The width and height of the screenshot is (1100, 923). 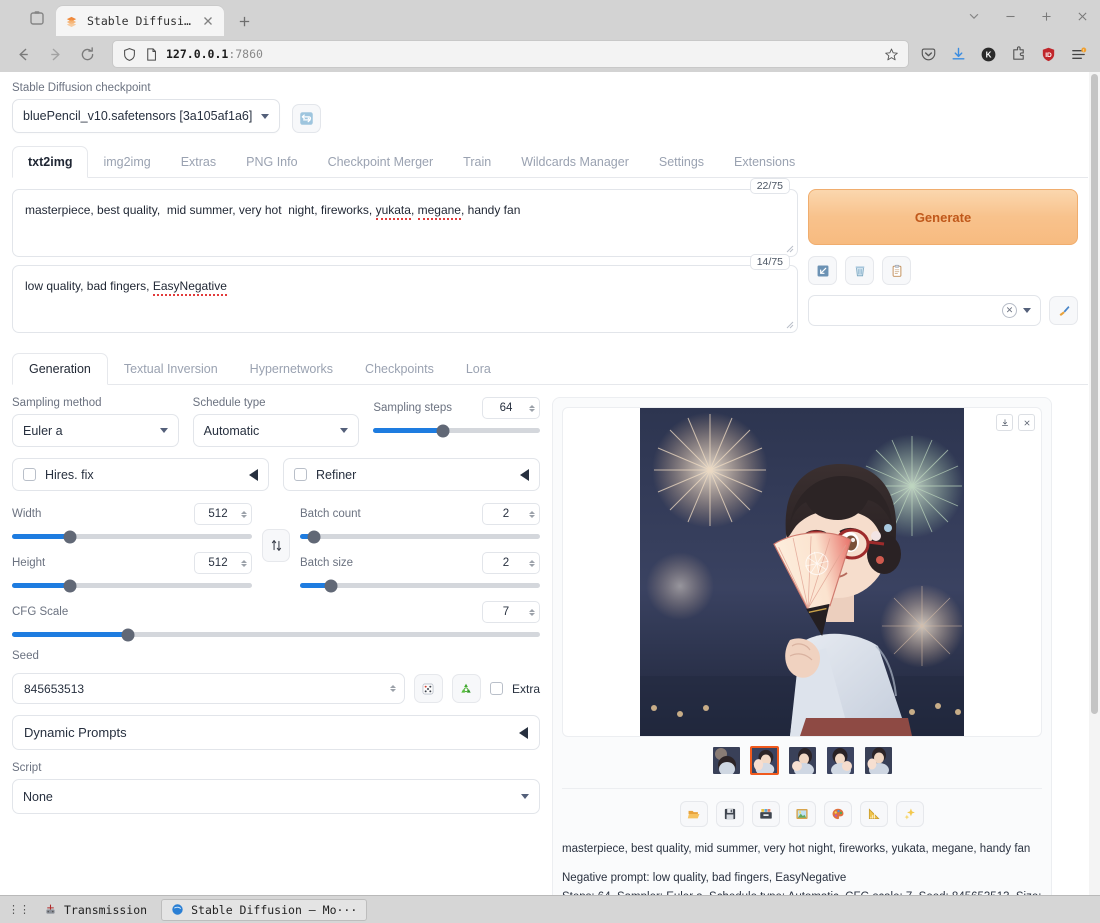 I want to click on tab-wildcards-manager: Wildcards Manager, so click(x=575, y=162).